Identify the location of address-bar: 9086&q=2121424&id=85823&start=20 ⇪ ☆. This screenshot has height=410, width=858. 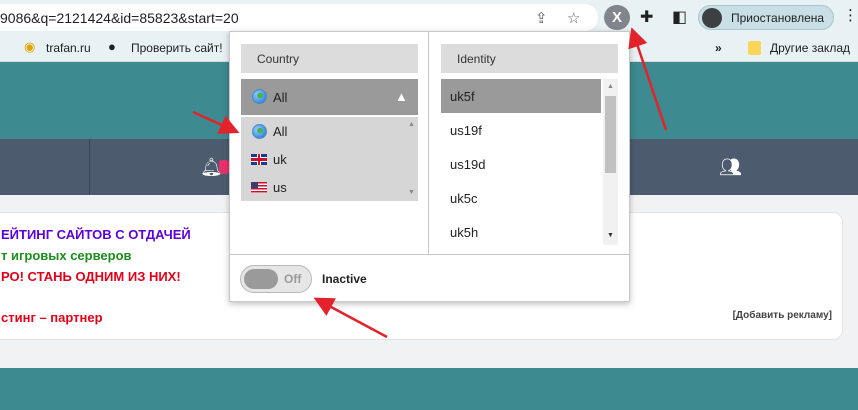
(299, 17).